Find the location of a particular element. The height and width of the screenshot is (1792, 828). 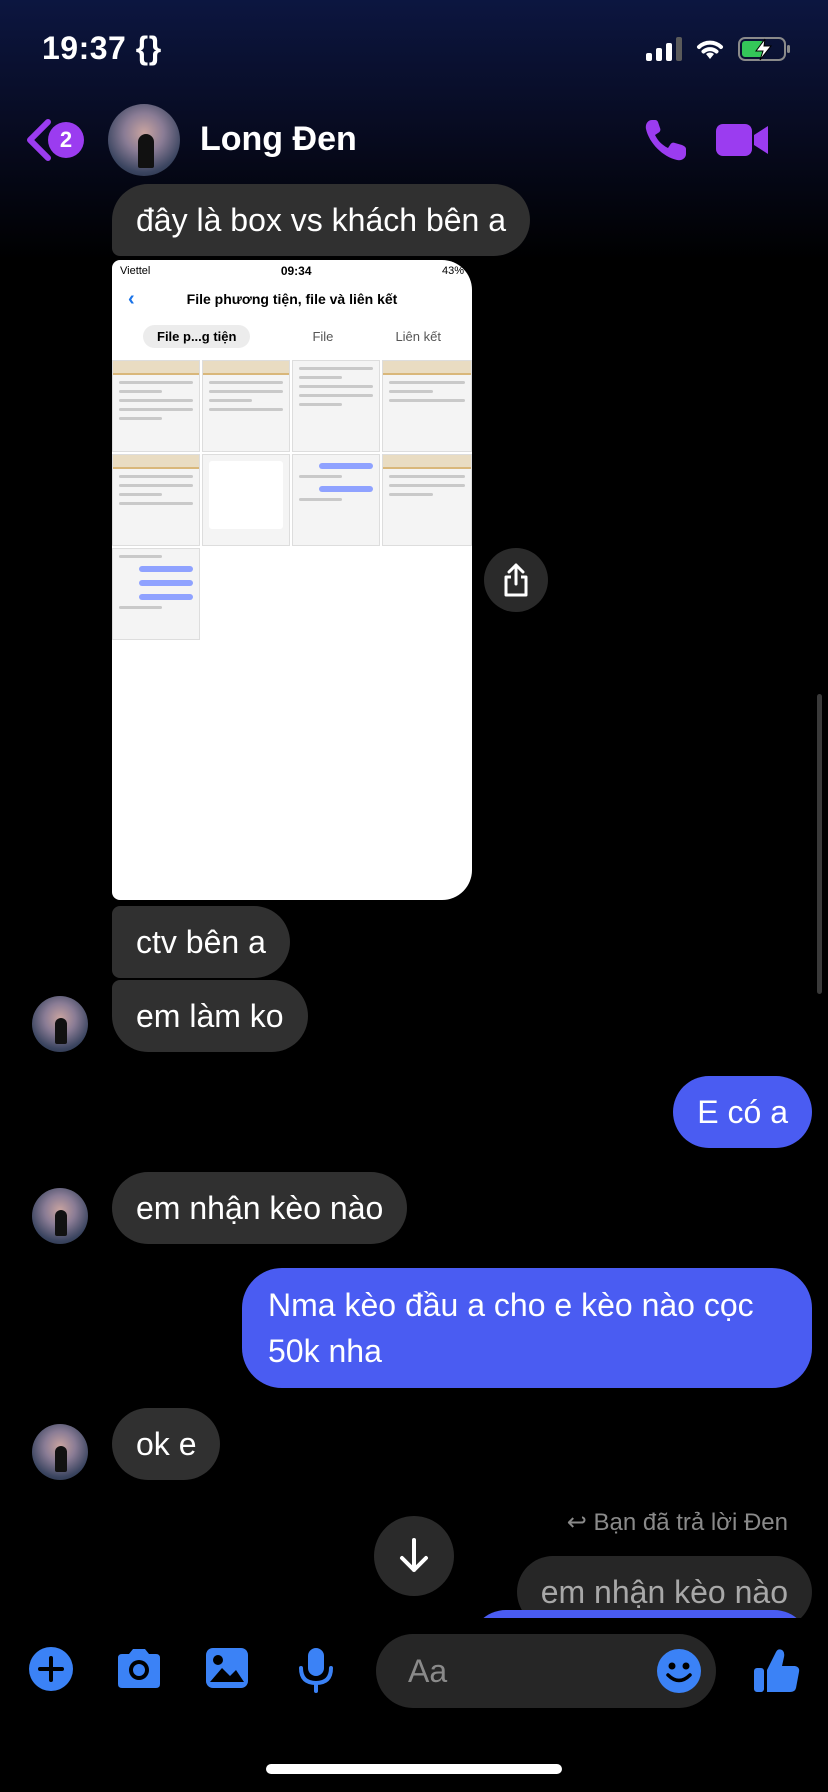

like-button is located at coordinates (777, 1673).